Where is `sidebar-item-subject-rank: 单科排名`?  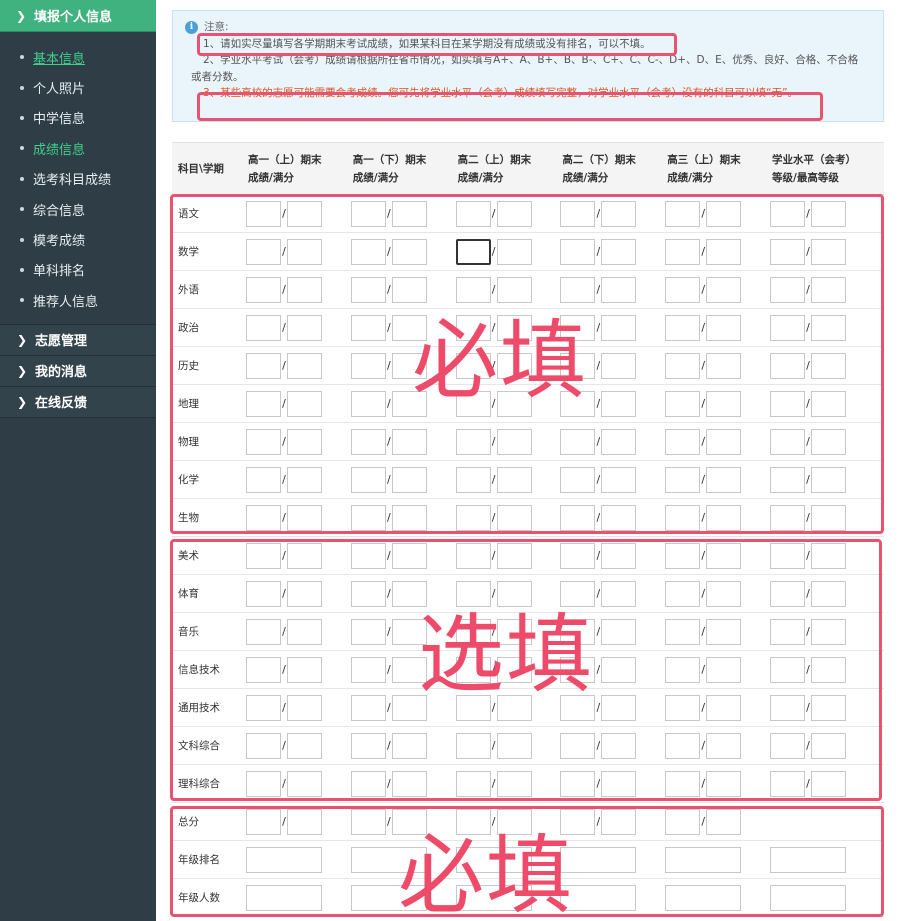
sidebar-item-subject-rank: 单科排名 is located at coordinates (78, 270).